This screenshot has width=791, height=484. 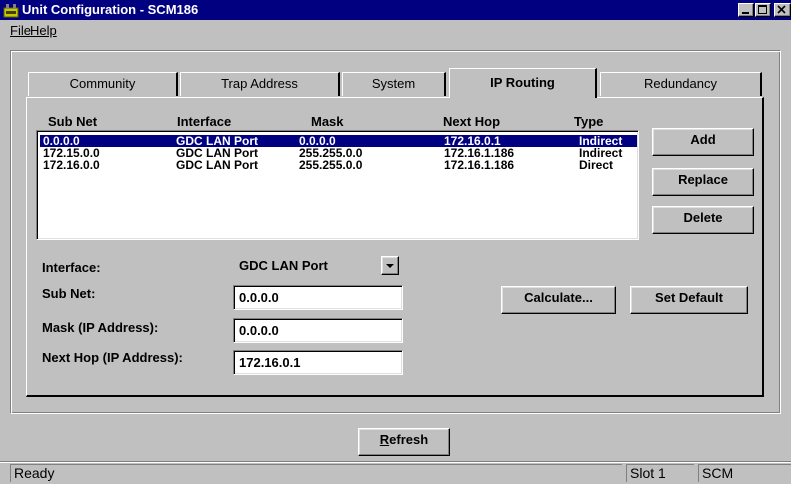 What do you see at coordinates (681, 84) in the screenshot?
I see `tab-redundancy: Redundancy` at bounding box center [681, 84].